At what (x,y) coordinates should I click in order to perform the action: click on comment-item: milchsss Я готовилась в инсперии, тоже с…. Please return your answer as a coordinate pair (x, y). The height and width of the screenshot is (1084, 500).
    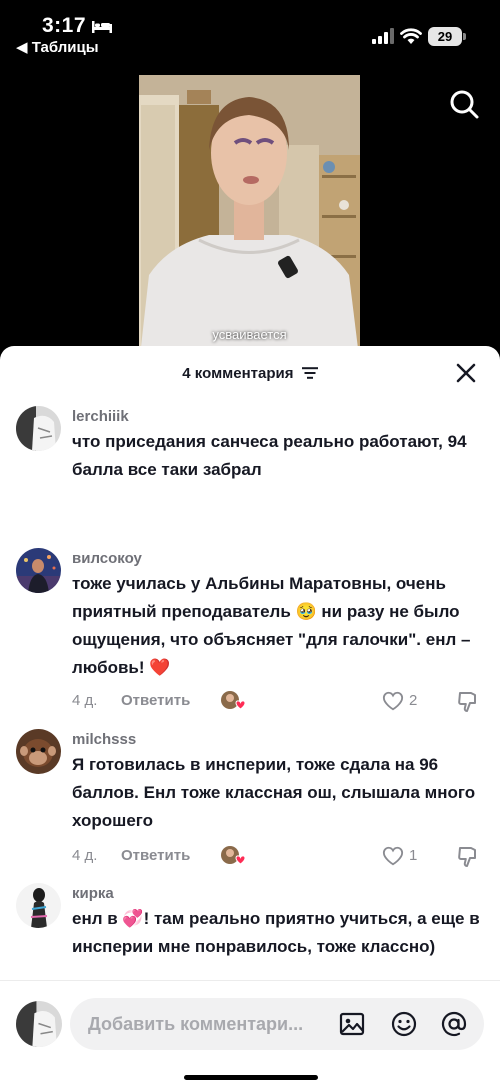
    Looking at the image, I should click on (250, 797).